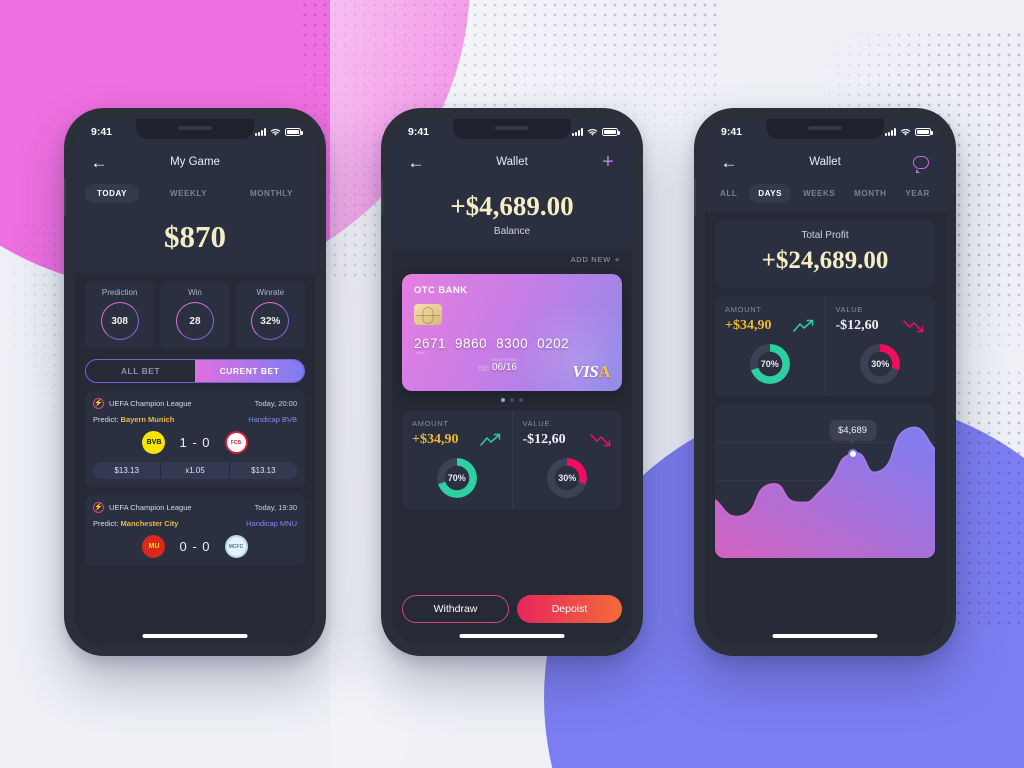  I want to click on card-bank-name: OTC BANK, so click(441, 290).